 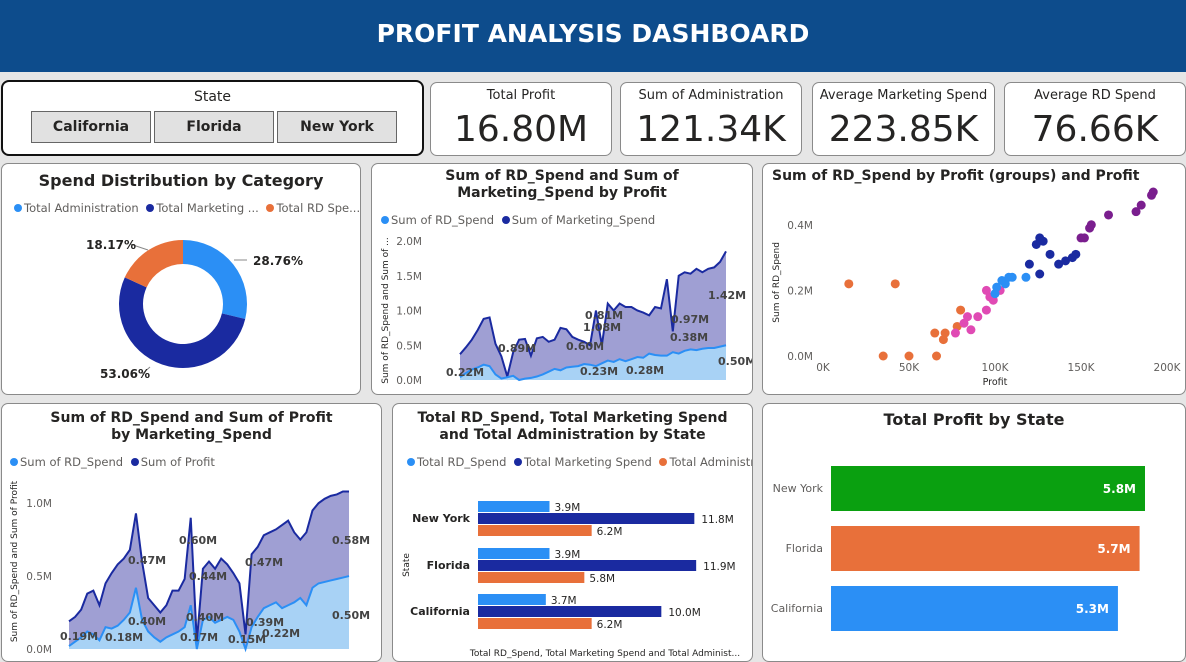 What do you see at coordinates (1095, 95) in the screenshot?
I see `kpi-label: Average RD Spend` at bounding box center [1095, 95].